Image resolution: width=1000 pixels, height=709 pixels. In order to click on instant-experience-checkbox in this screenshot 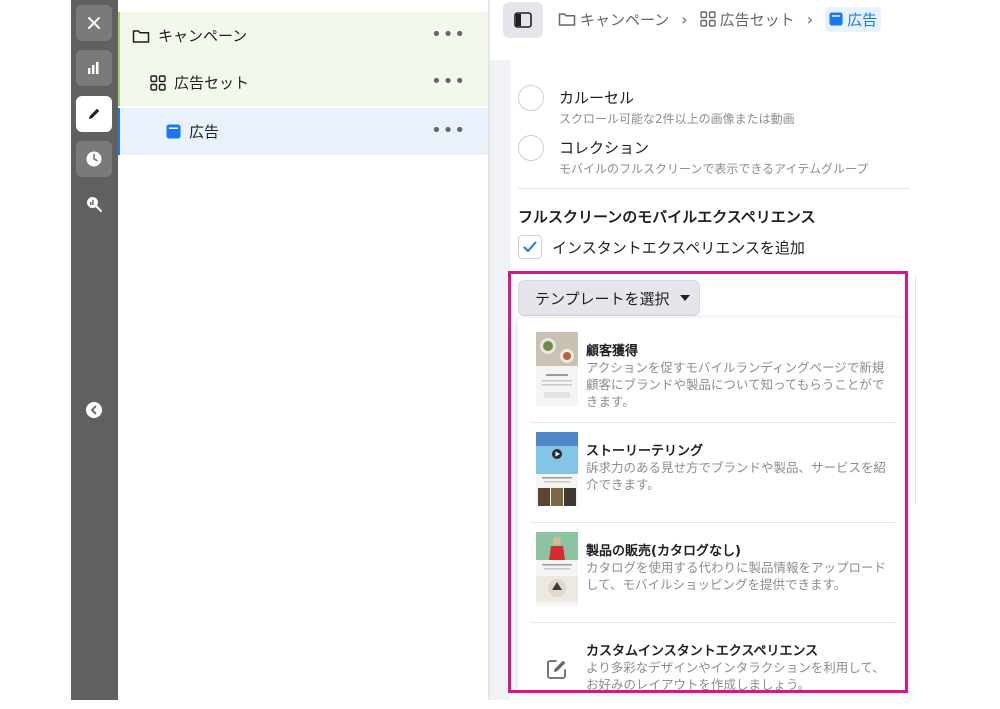, I will do `click(530, 247)`.